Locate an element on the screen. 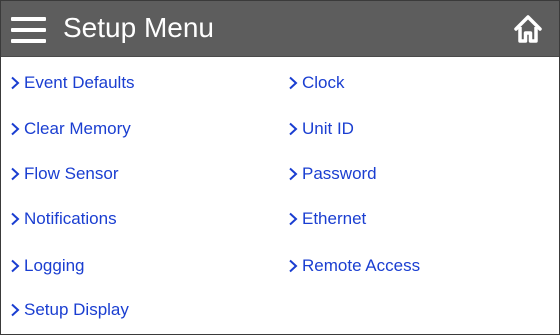  menu-item-clear-memory: Clear Memory is located at coordinates (70, 129).